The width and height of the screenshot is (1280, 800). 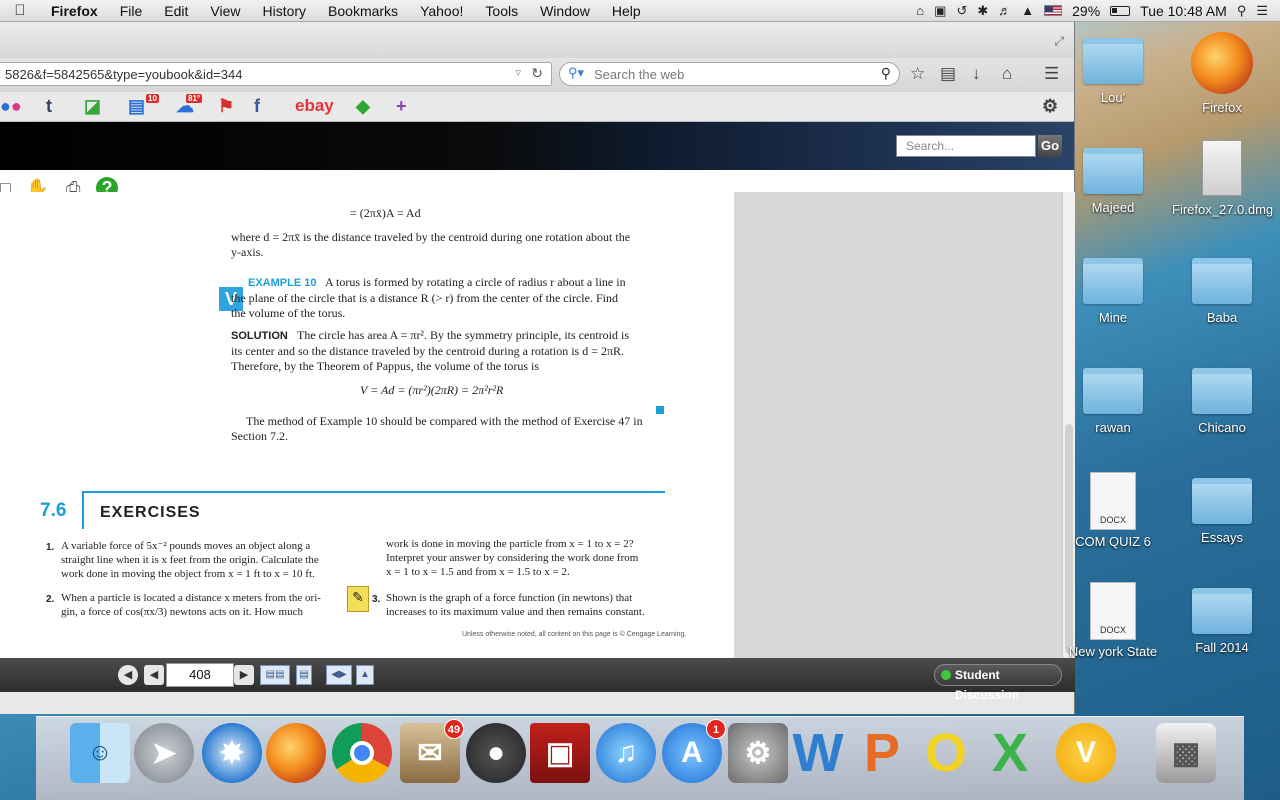 What do you see at coordinates (961, 11) in the screenshot?
I see `time-machine-icon: ↺` at bounding box center [961, 11].